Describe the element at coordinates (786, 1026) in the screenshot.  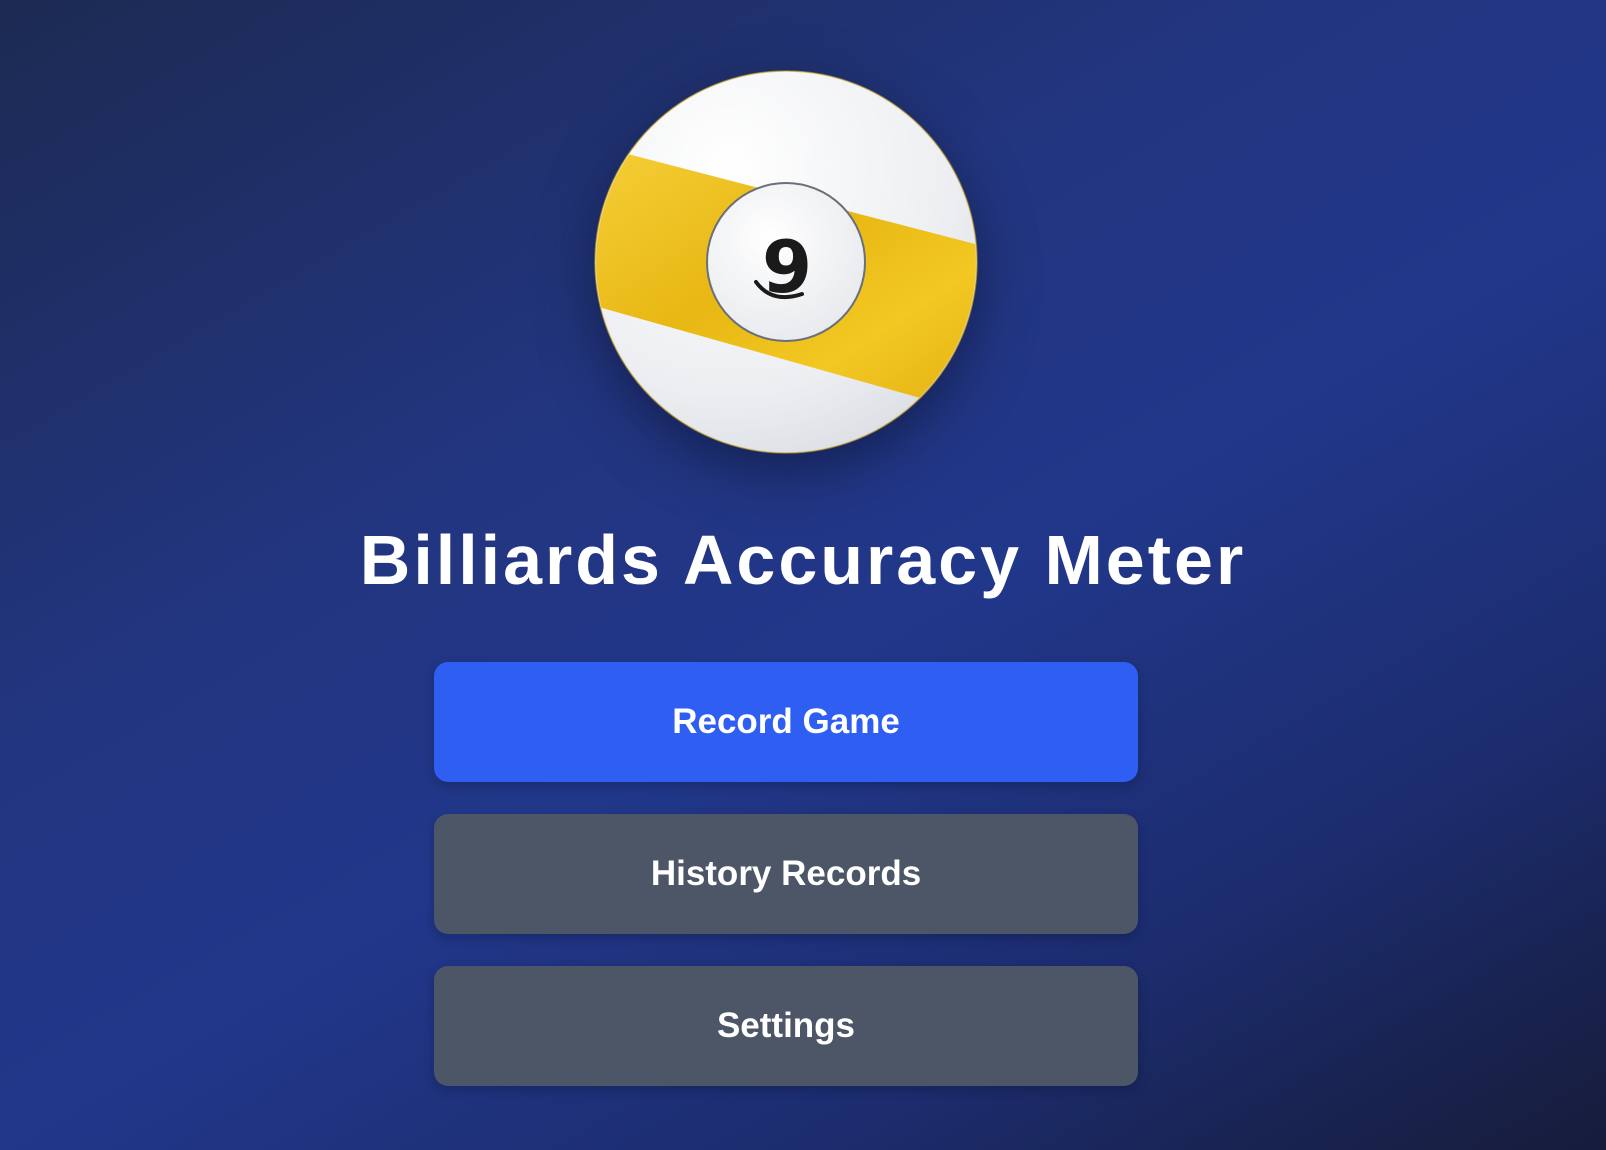
I see `settings-button: Settings` at that location.